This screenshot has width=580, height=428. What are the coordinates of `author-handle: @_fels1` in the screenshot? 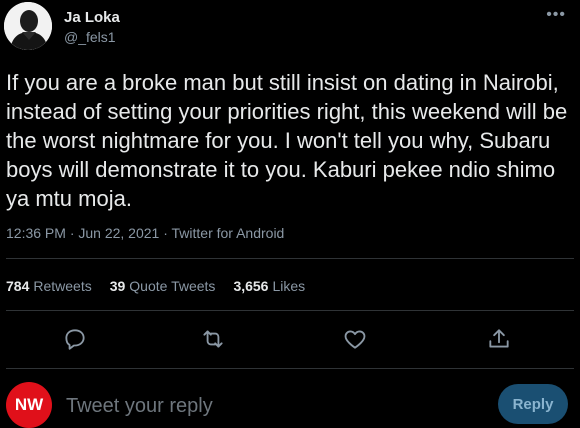 It's located at (90, 37).